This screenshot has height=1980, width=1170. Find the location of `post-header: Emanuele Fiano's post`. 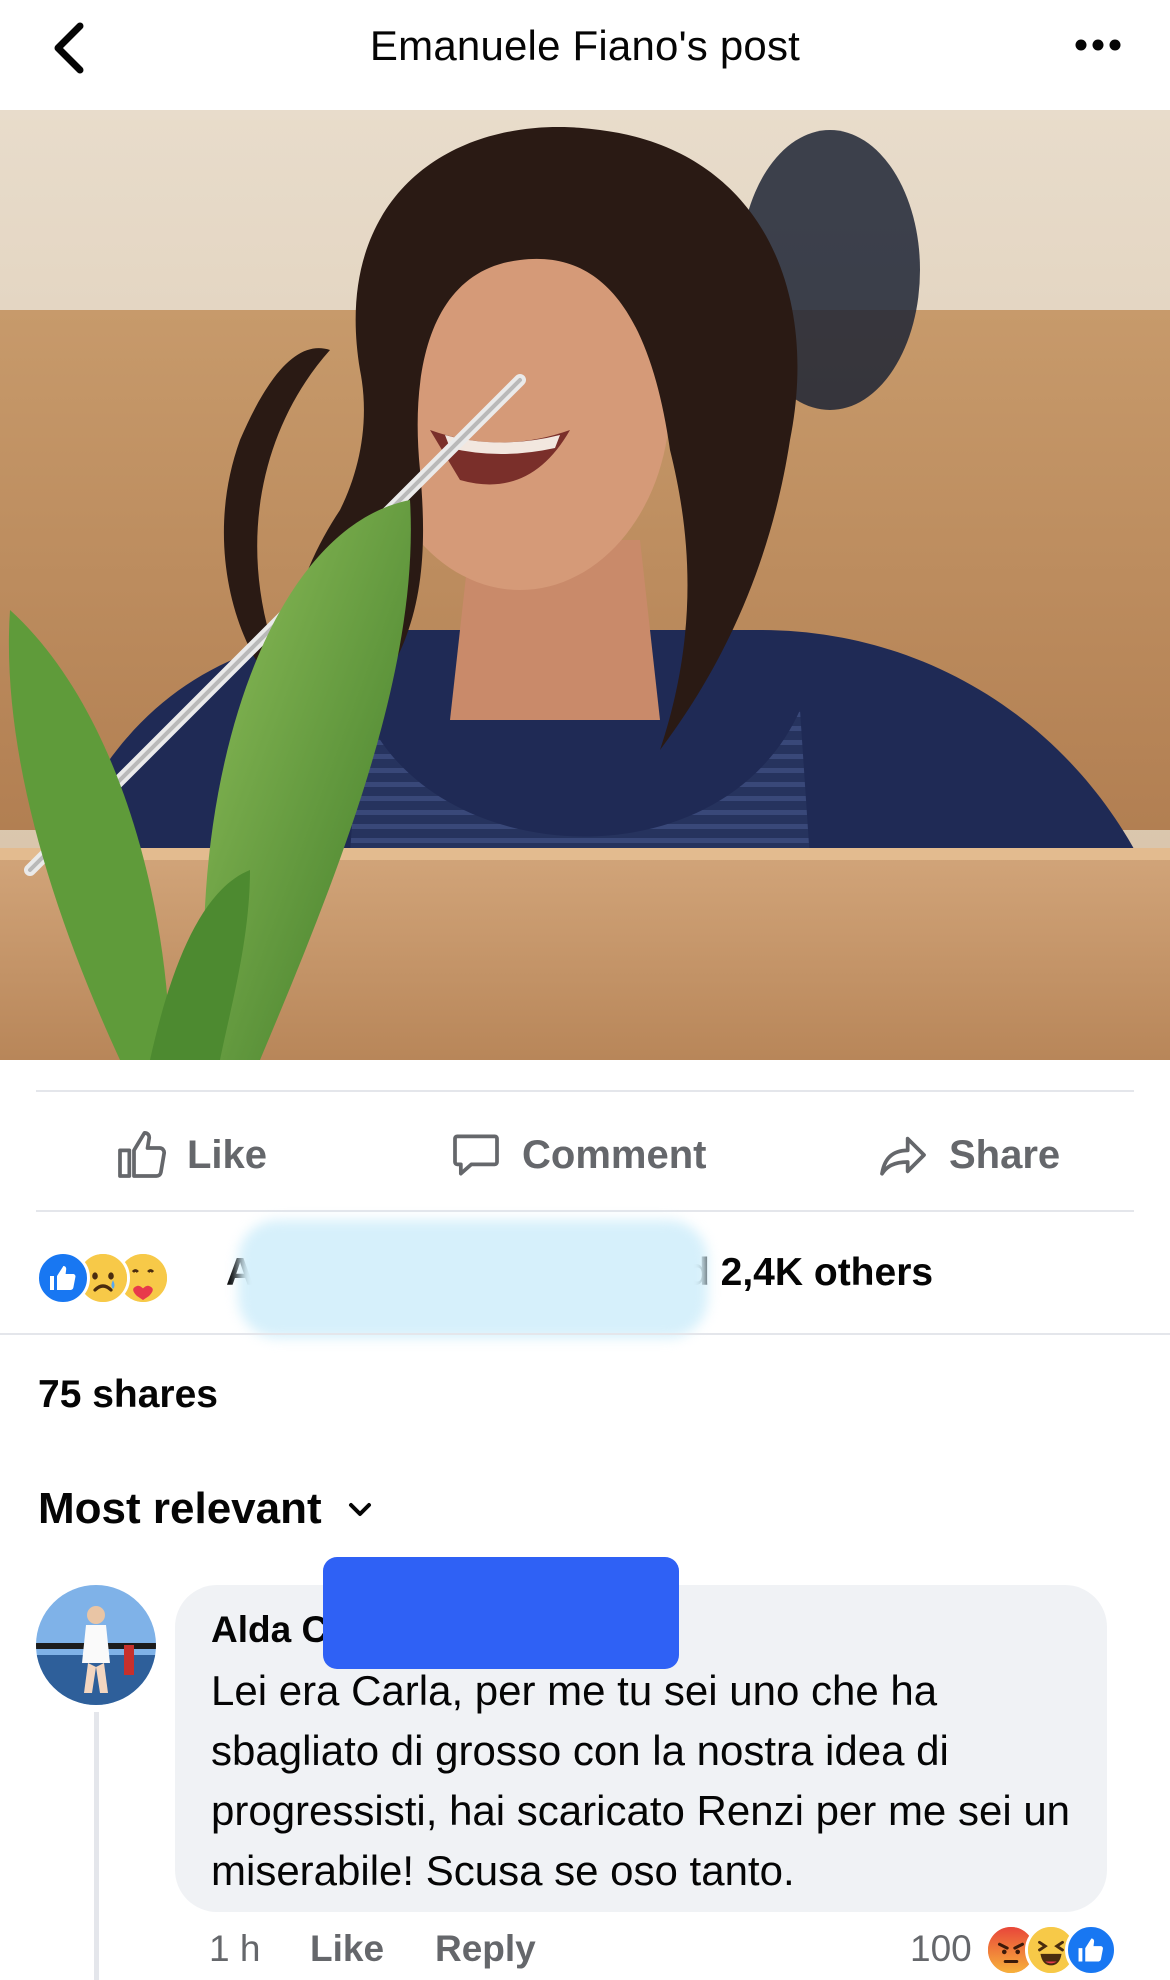

post-header: Emanuele Fiano's post is located at coordinates (585, 55).